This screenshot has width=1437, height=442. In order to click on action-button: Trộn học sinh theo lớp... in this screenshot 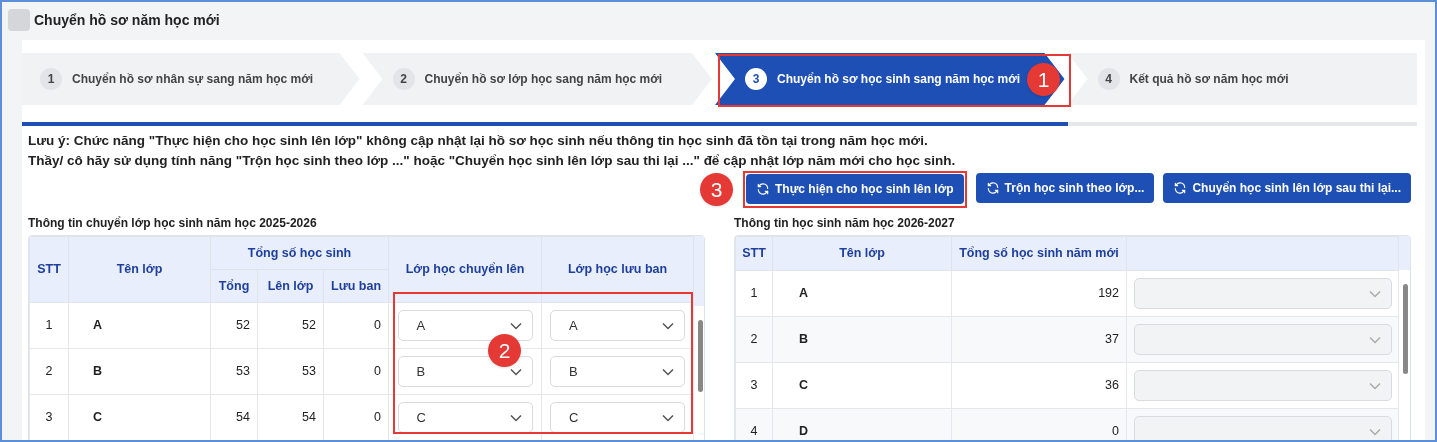, I will do `click(1065, 188)`.